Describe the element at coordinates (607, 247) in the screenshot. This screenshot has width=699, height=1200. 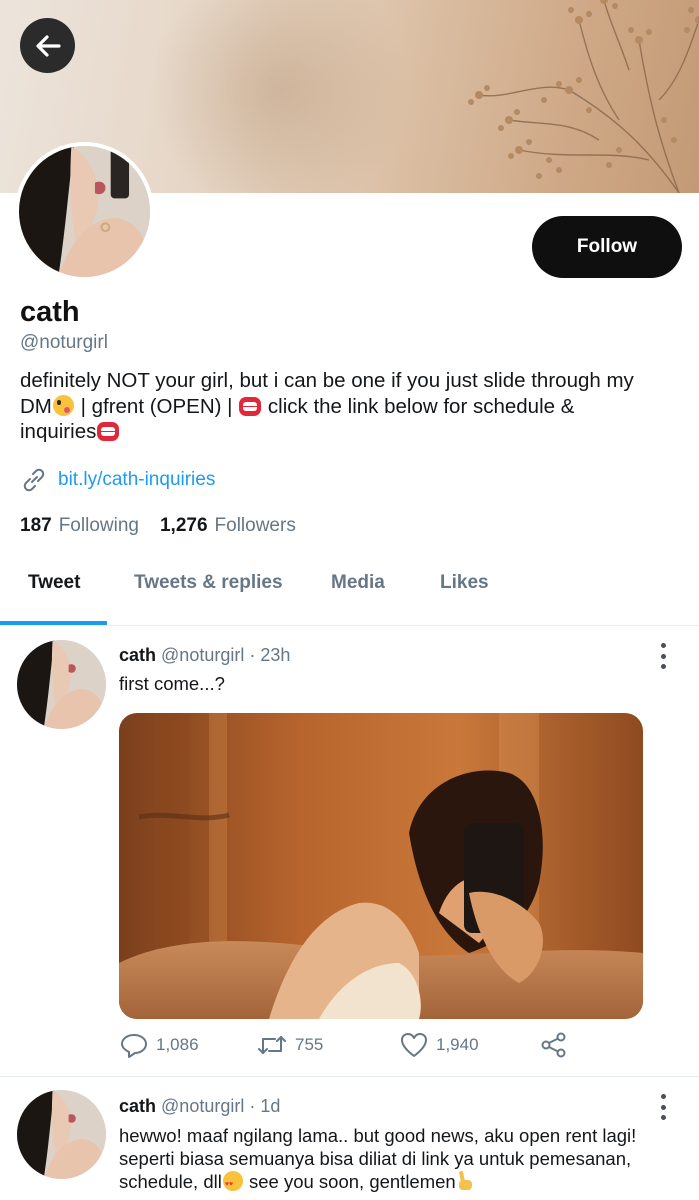
I see `follow-button: Follow` at that location.